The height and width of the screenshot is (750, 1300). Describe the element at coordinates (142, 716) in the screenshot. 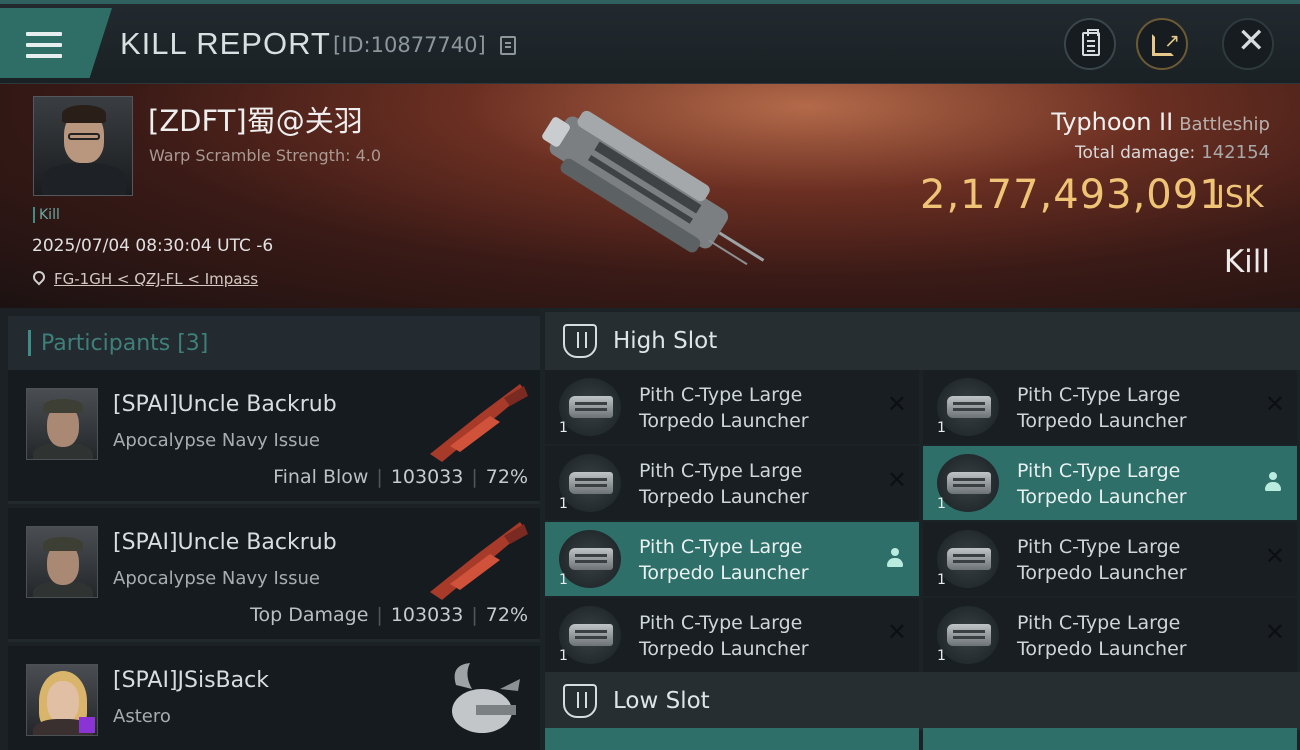

I see `participant-ship: Astero` at that location.